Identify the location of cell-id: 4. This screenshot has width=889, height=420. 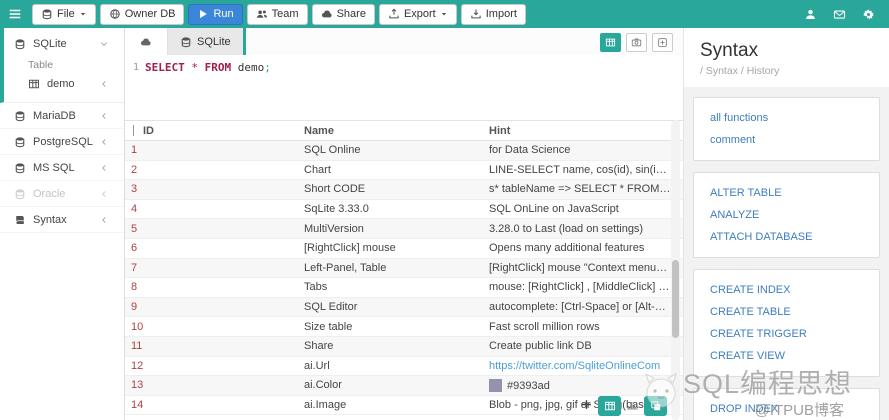
(134, 209).